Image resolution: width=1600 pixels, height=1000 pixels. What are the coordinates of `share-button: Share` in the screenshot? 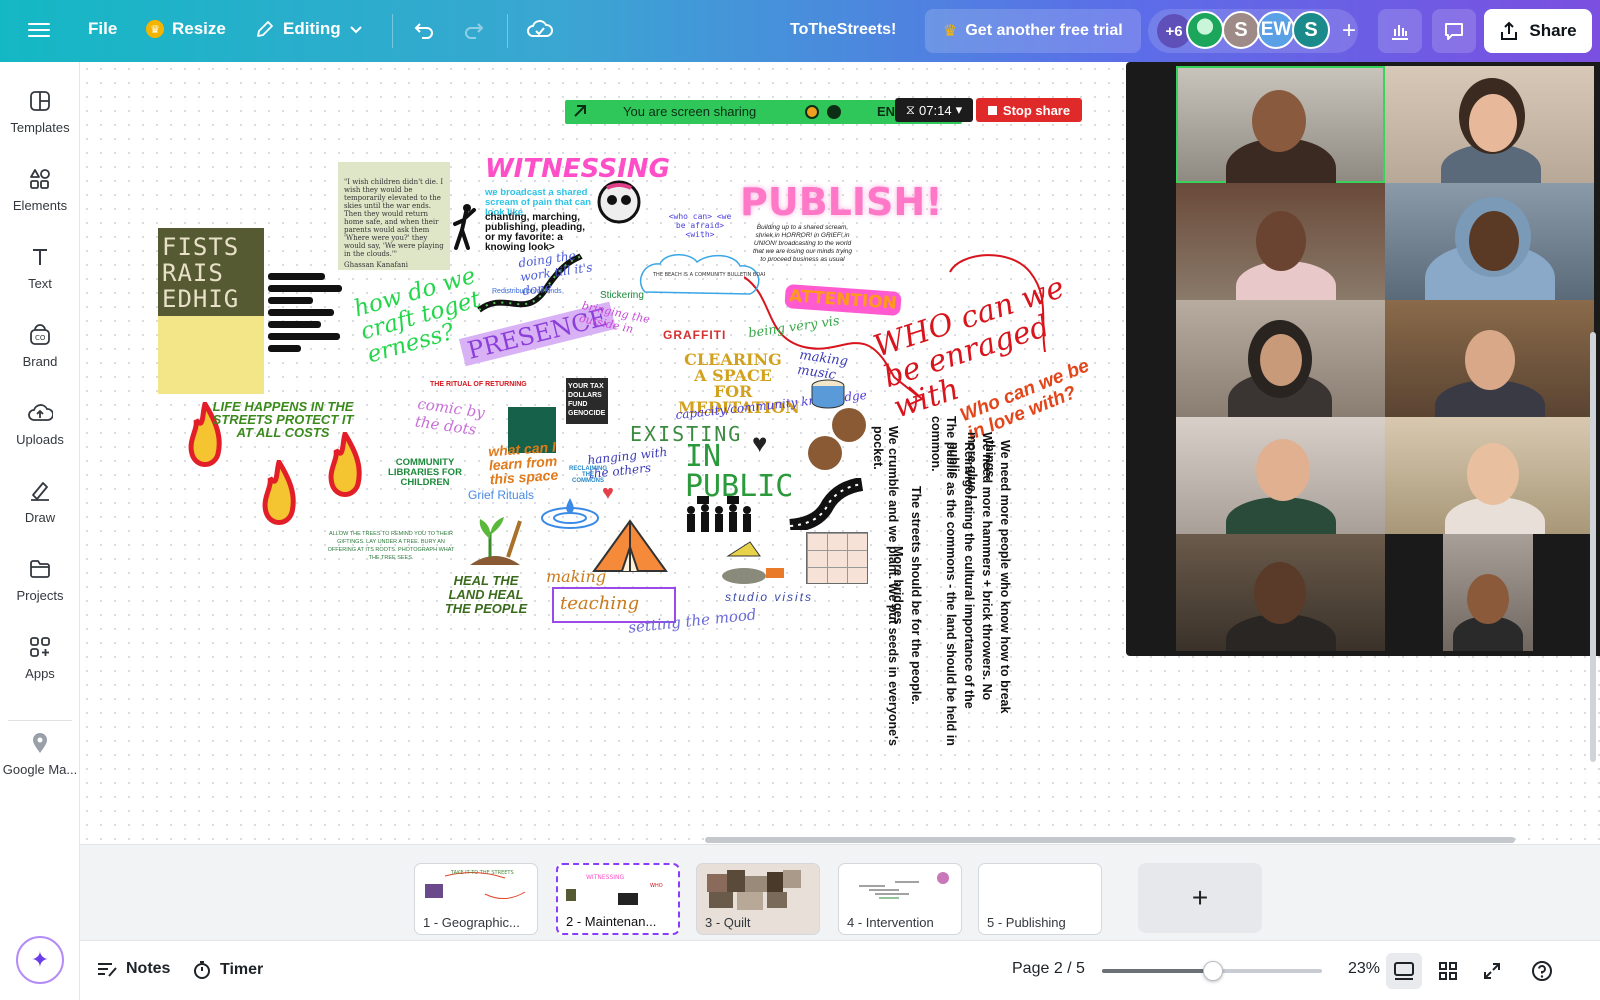 It's located at (1538, 31).